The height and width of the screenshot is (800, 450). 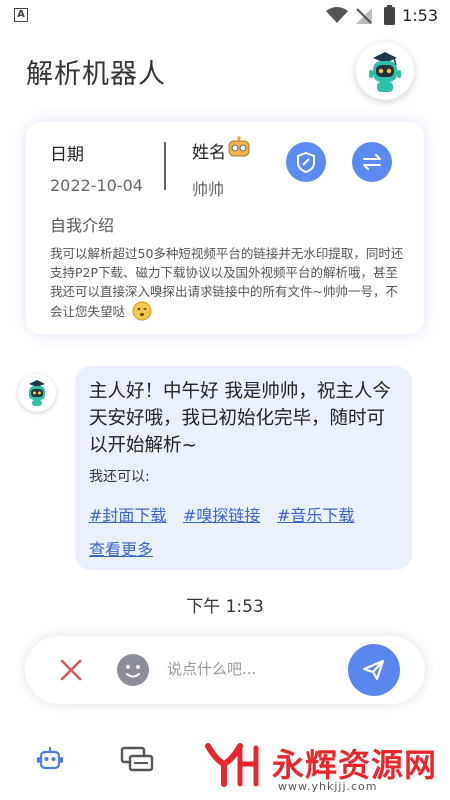 I want to click on chat-bot-avatar, so click(x=37, y=393).